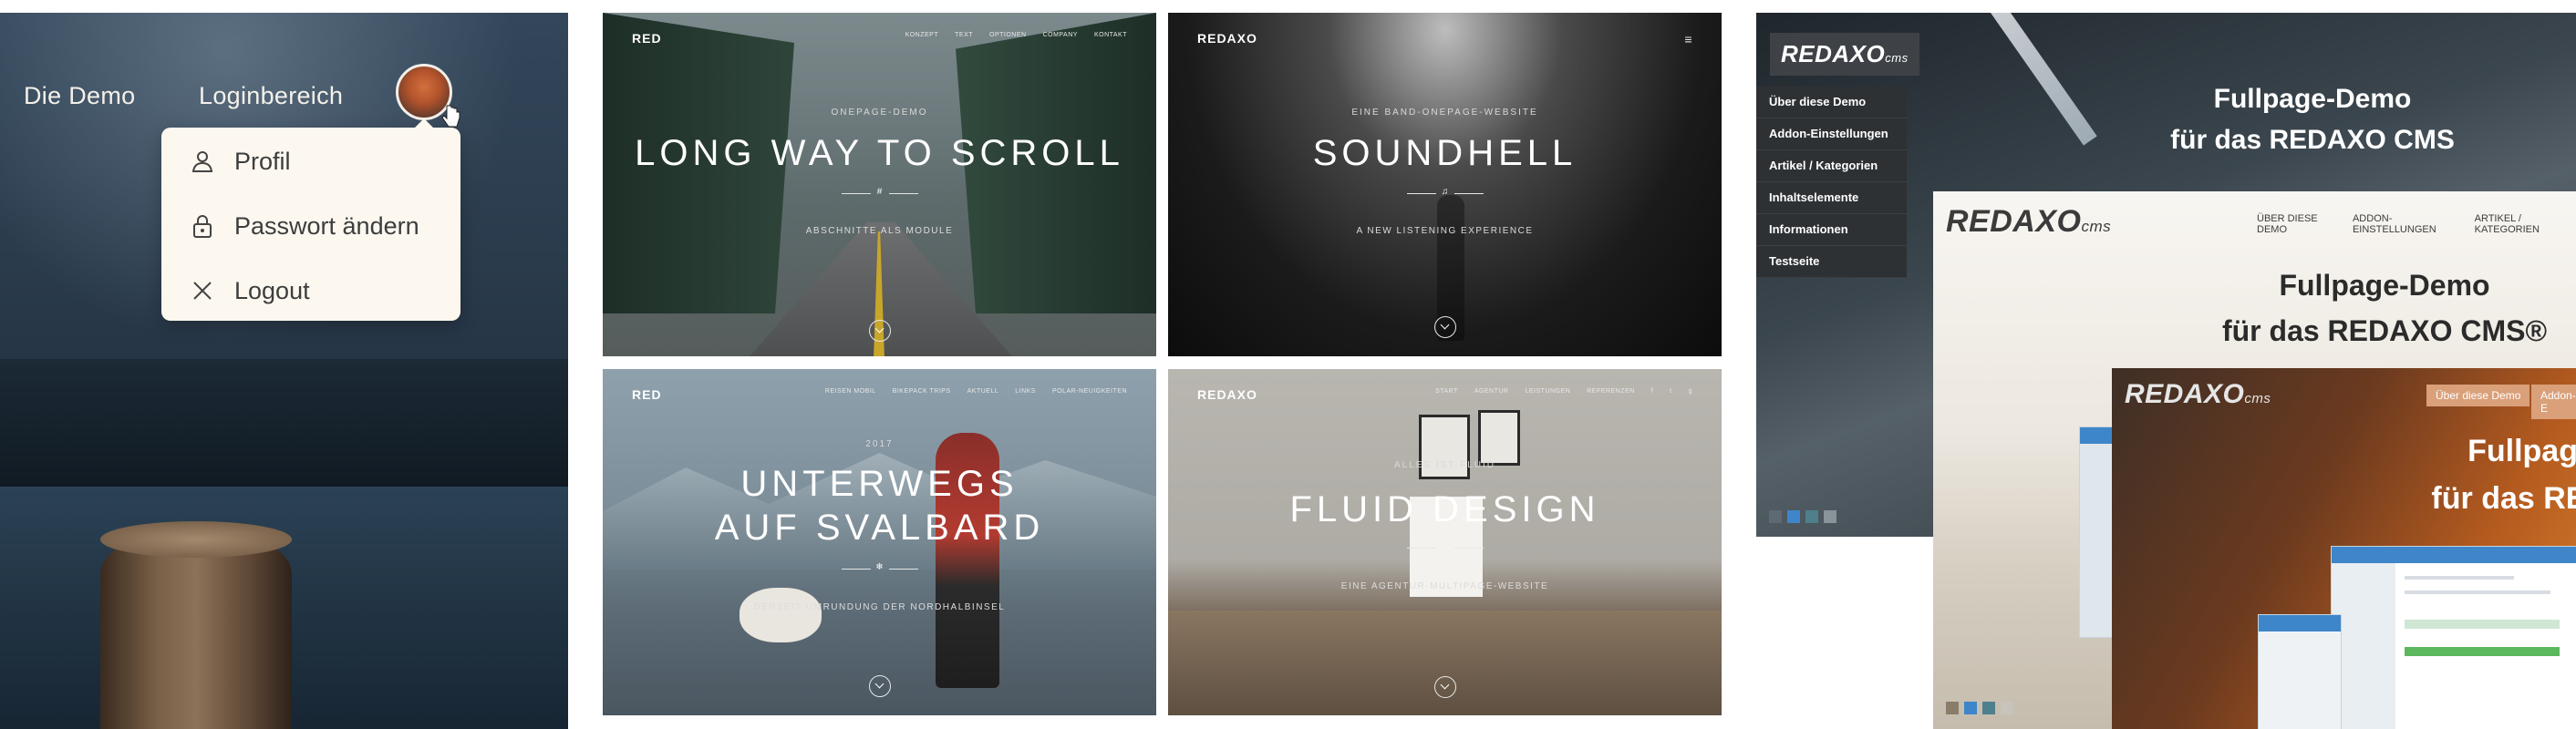  I want to click on fullpage-headline: Fullpage-Demo für das REDAXO CMS®, so click(2384, 308).